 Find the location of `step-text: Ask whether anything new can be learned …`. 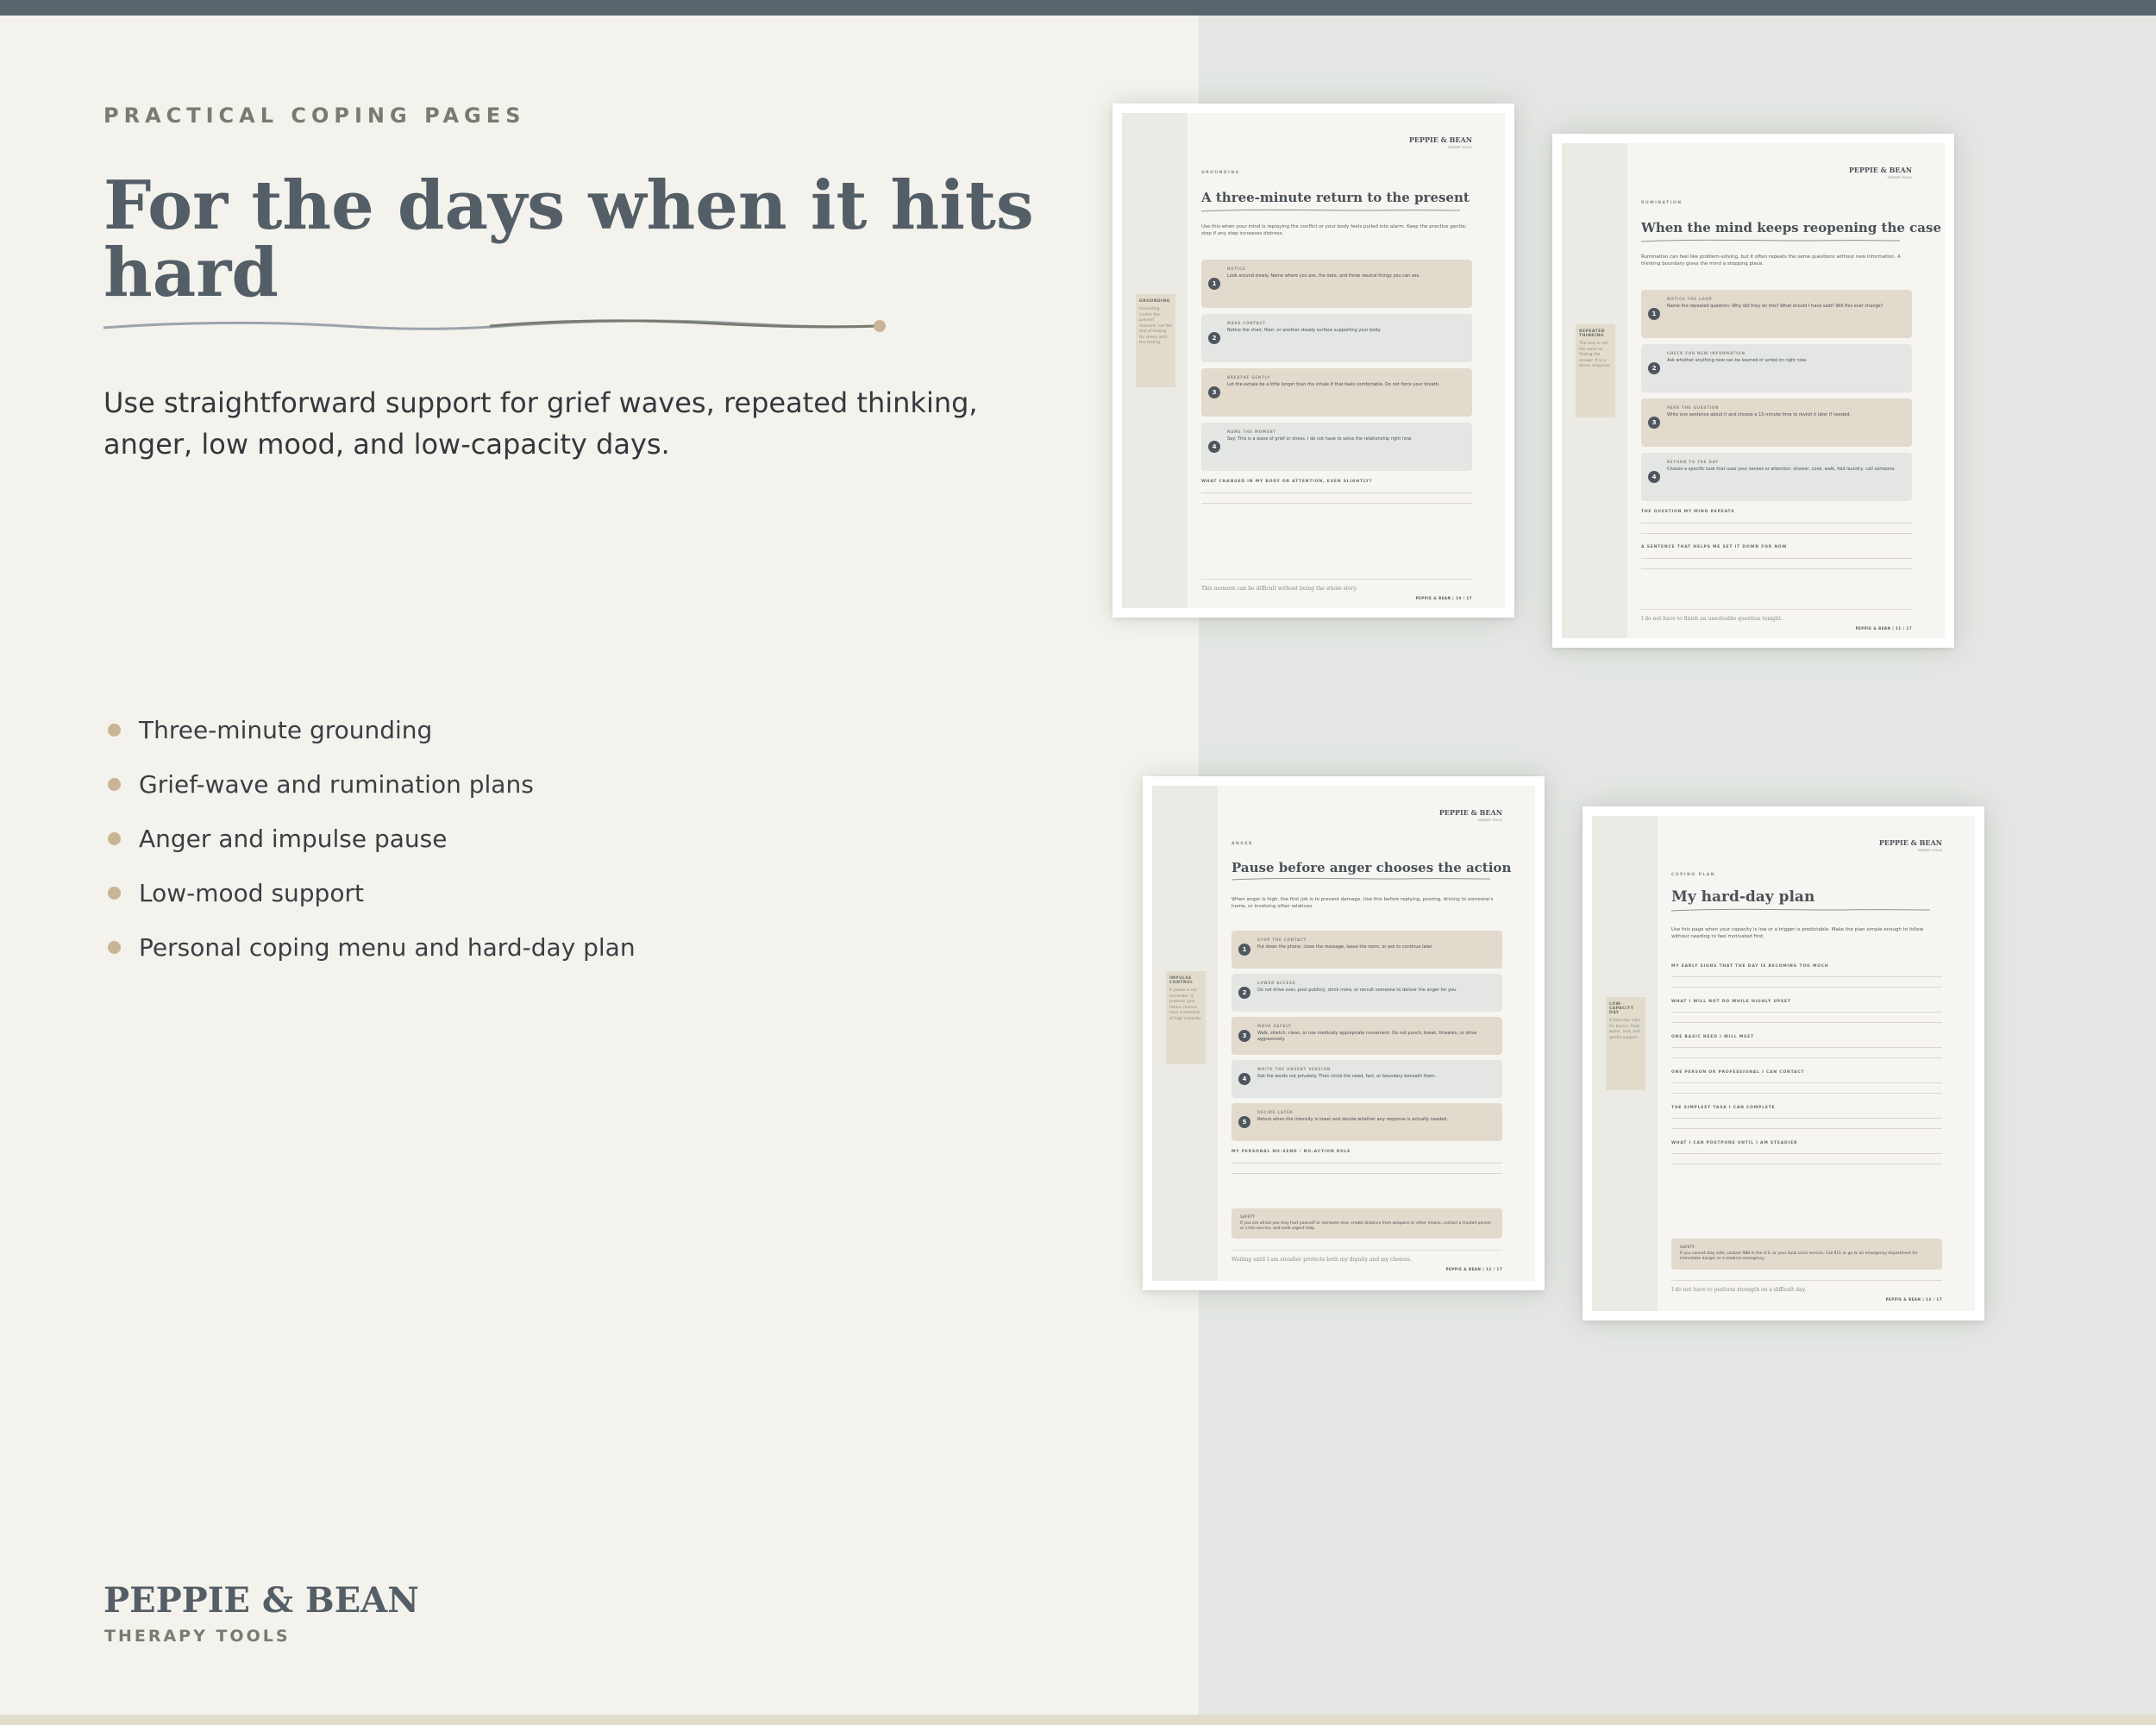

step-text: Ask whether anything new can be learned … is located at coordinates (1737, 360).